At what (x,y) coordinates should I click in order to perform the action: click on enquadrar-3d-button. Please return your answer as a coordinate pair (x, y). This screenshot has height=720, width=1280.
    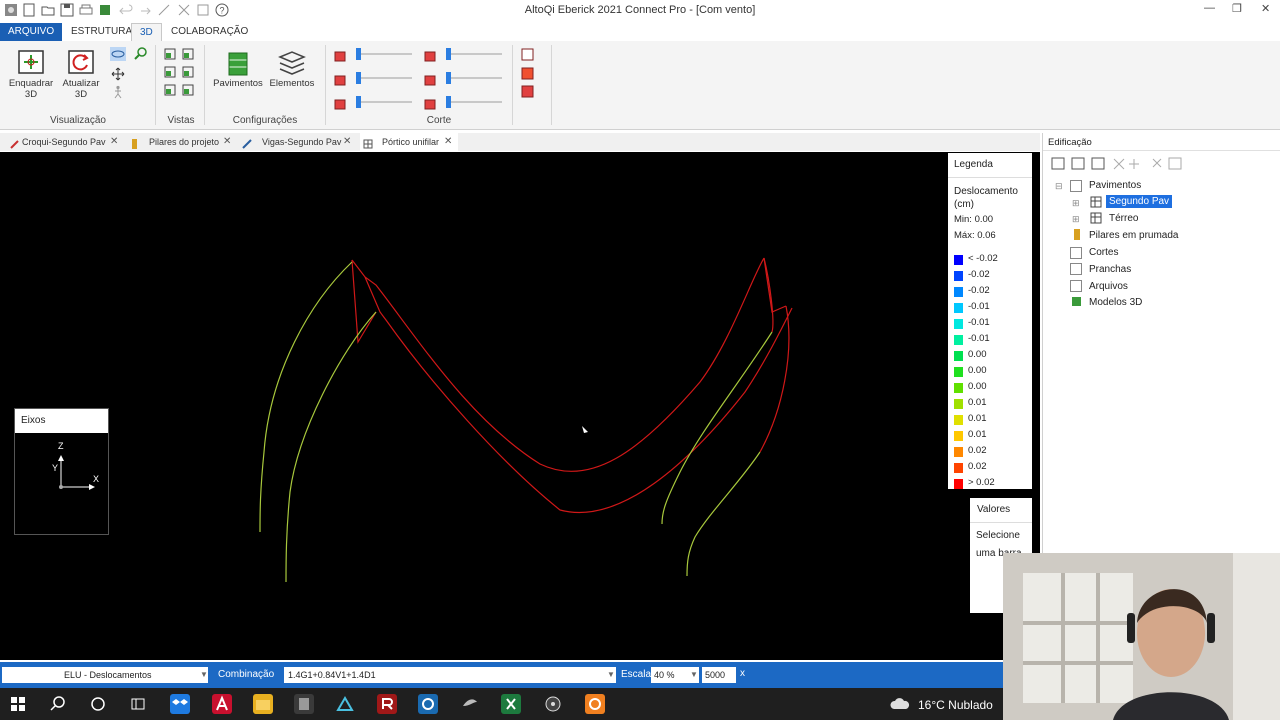
    Looking at the image, I should click on (31, 62).